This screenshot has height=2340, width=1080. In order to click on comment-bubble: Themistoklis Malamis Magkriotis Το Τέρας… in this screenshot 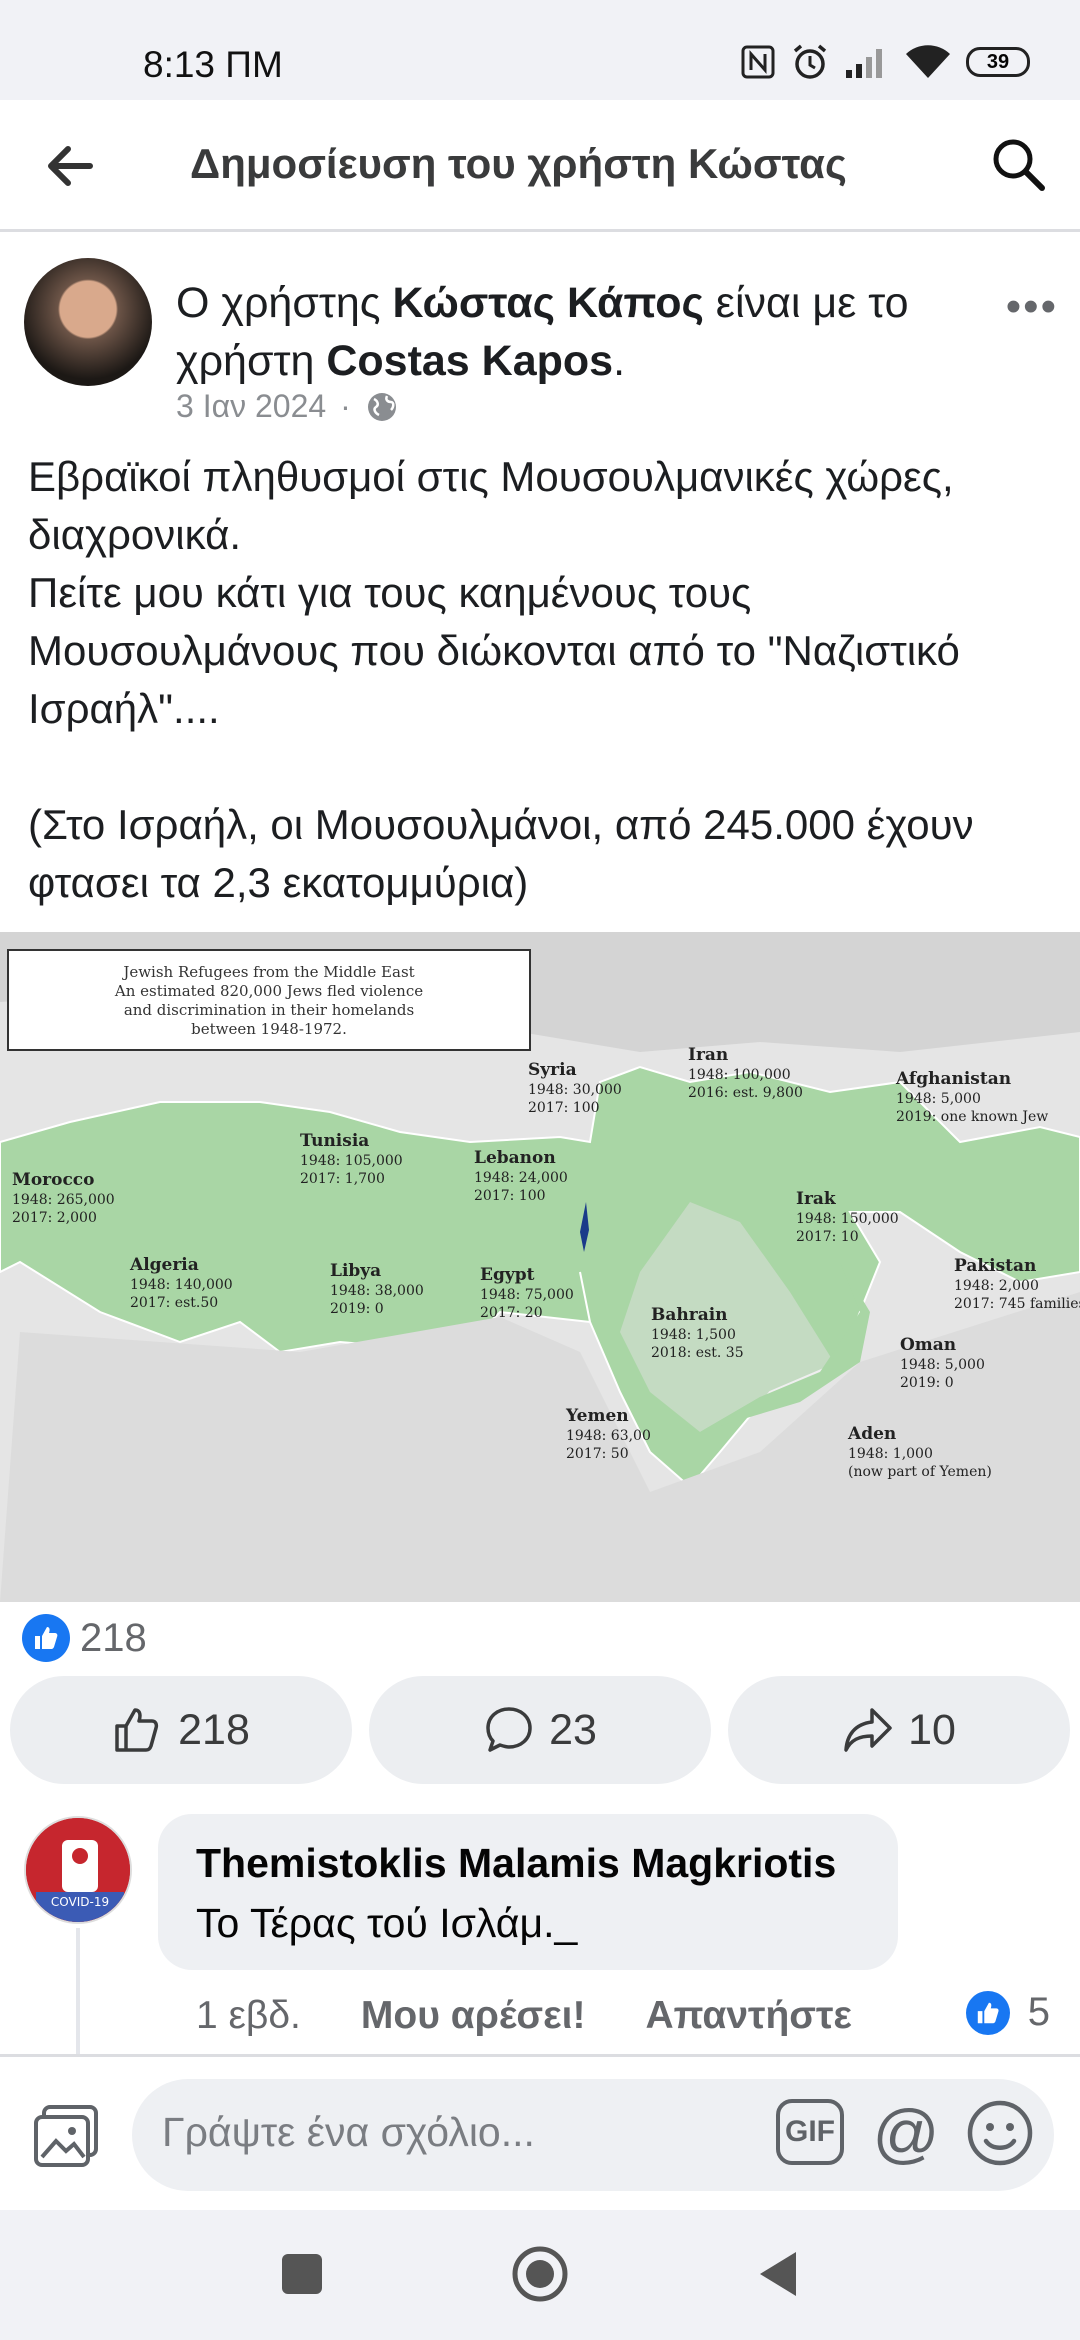, I will do `click(528, 1892)`.